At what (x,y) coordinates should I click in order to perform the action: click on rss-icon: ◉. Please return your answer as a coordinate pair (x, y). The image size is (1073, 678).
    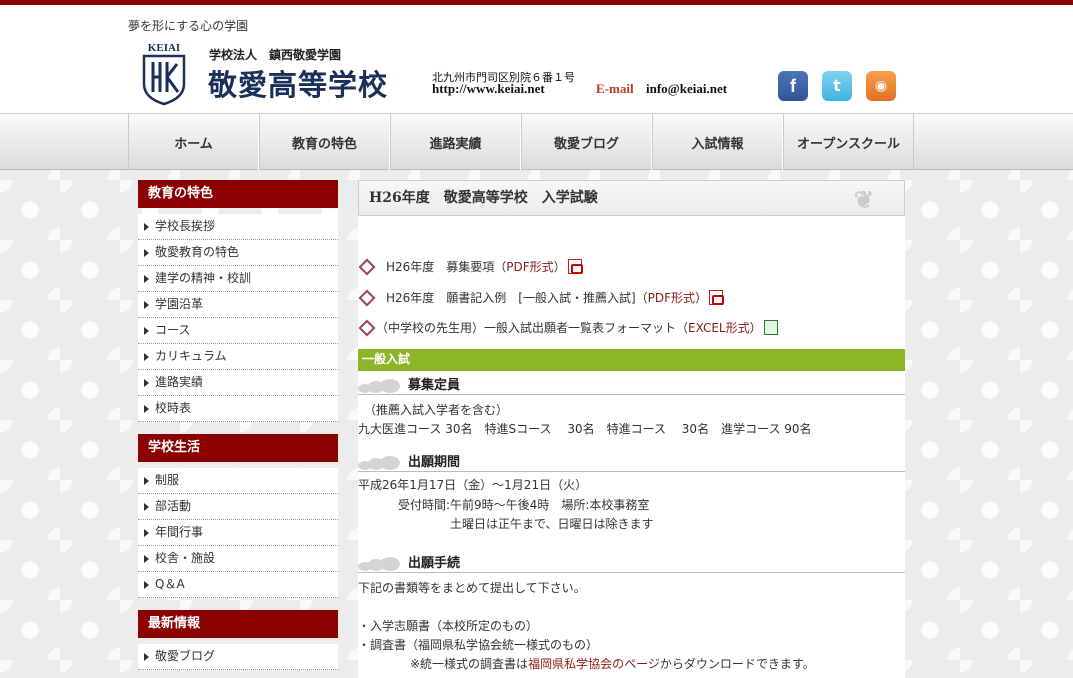
    Looking at the image, I should click on (881, 86).